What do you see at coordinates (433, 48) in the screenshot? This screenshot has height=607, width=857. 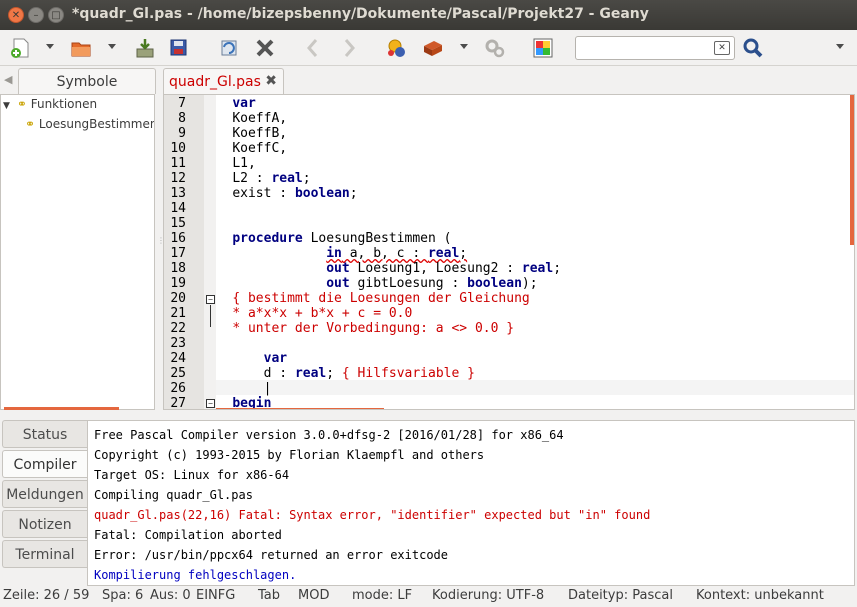 I see `build-button` at bounding box center [433, 48].